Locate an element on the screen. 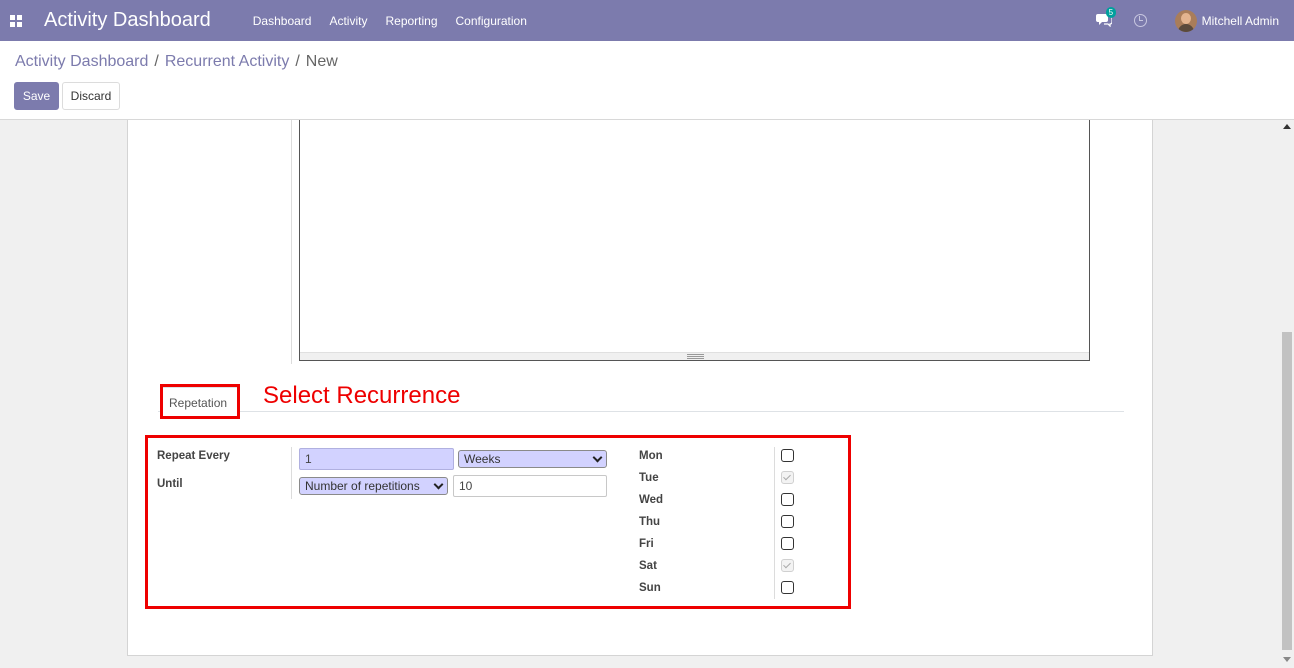 This screenshot has width=1294, height=668. page-scrollbar is located at coordinates (1287, 394).